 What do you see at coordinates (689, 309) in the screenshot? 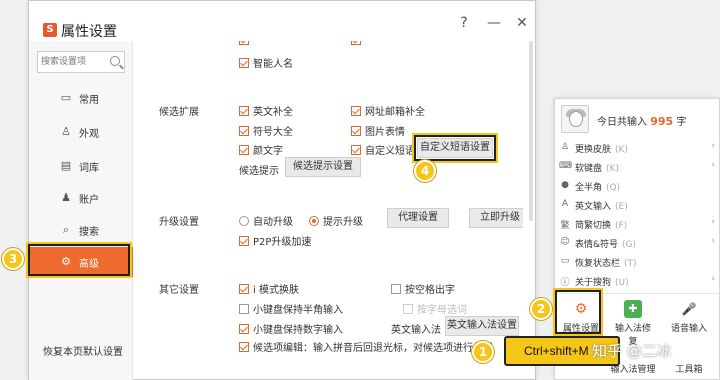
I see `microphone-icon: 🎤` at bounding box center [689, 309].